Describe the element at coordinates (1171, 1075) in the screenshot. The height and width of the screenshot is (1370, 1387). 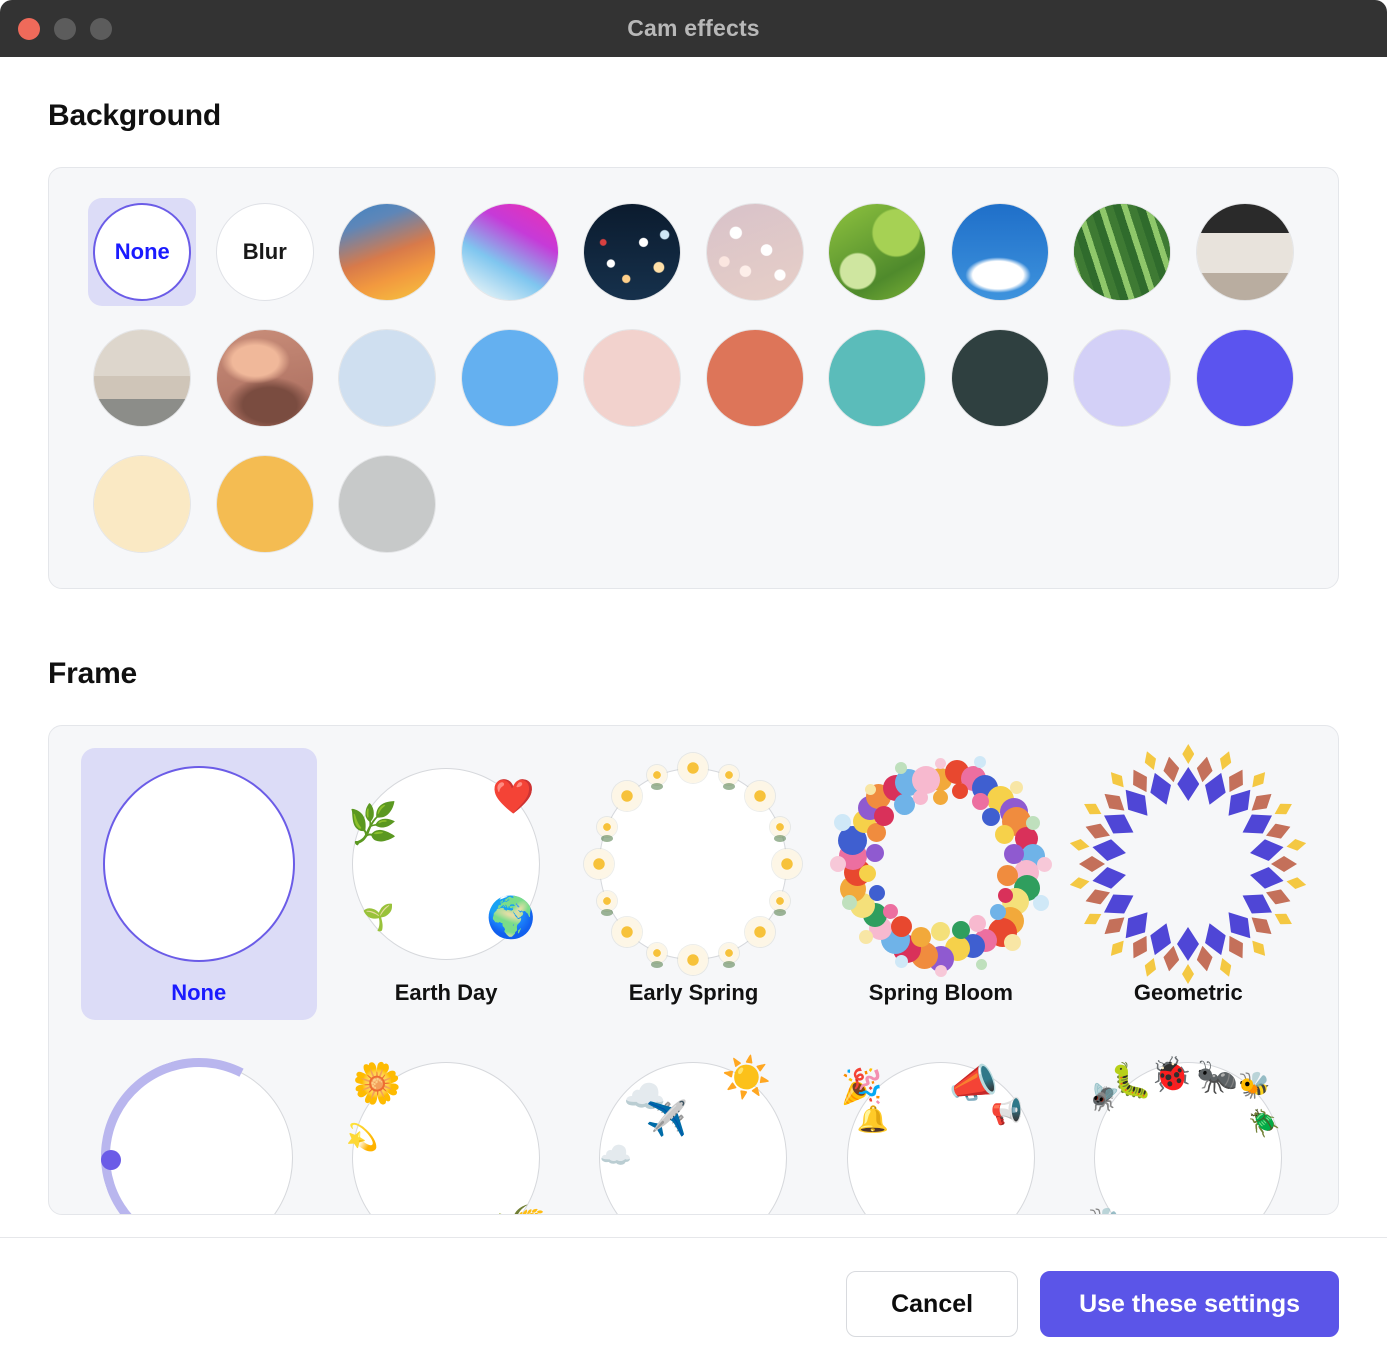
I see `frame-emoji: 🐞` at that location.